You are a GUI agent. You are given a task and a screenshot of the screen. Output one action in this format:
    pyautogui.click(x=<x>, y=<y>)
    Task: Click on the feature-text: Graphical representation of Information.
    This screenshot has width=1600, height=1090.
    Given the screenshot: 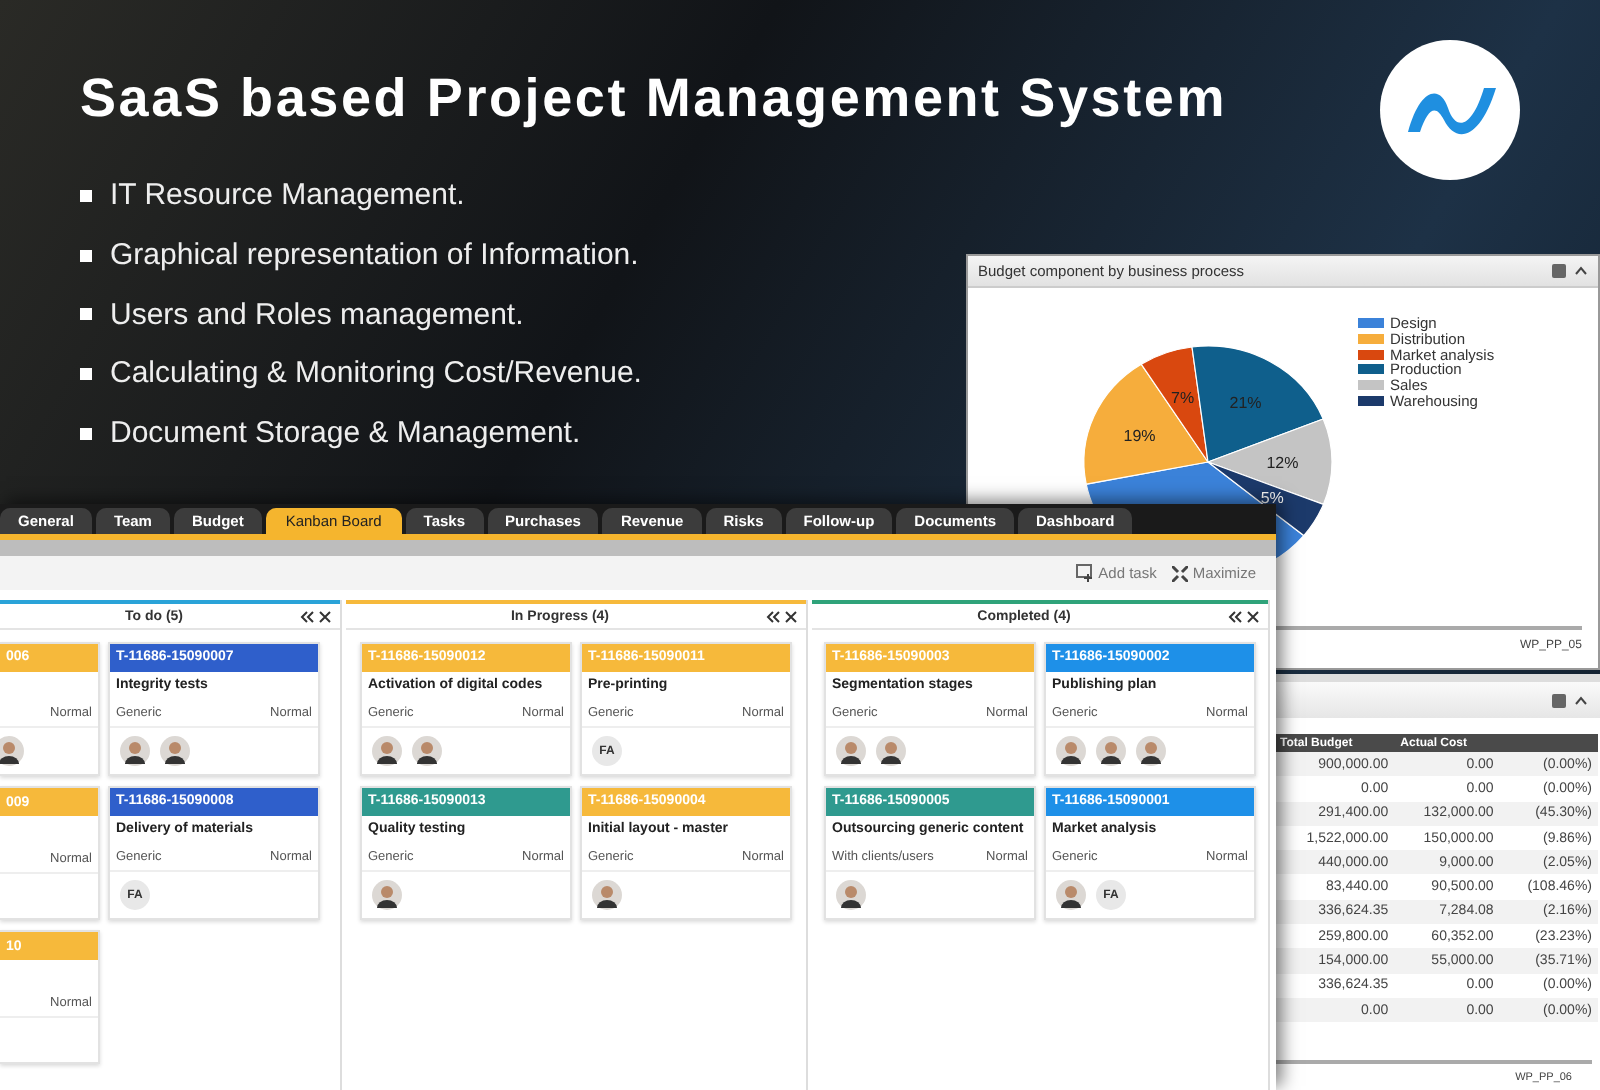 What is the action you would take?
    pyautogui.click(x=374, y=255)
    